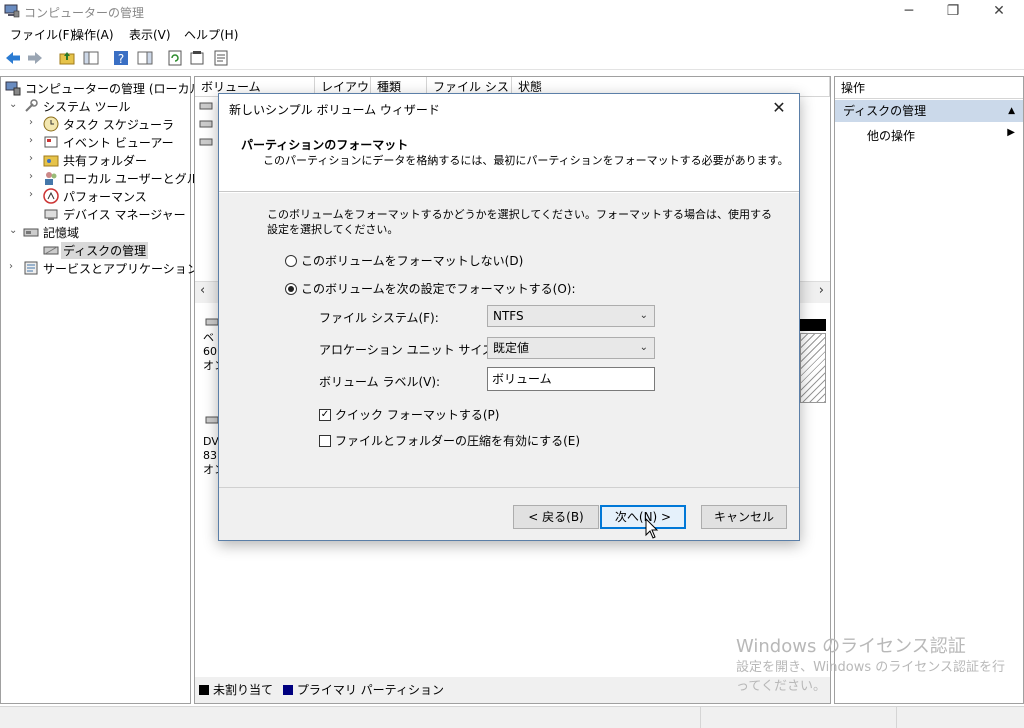 The height and width of the screenshot is (728, 1024). I want to click on radio-button, so click(291, 260).